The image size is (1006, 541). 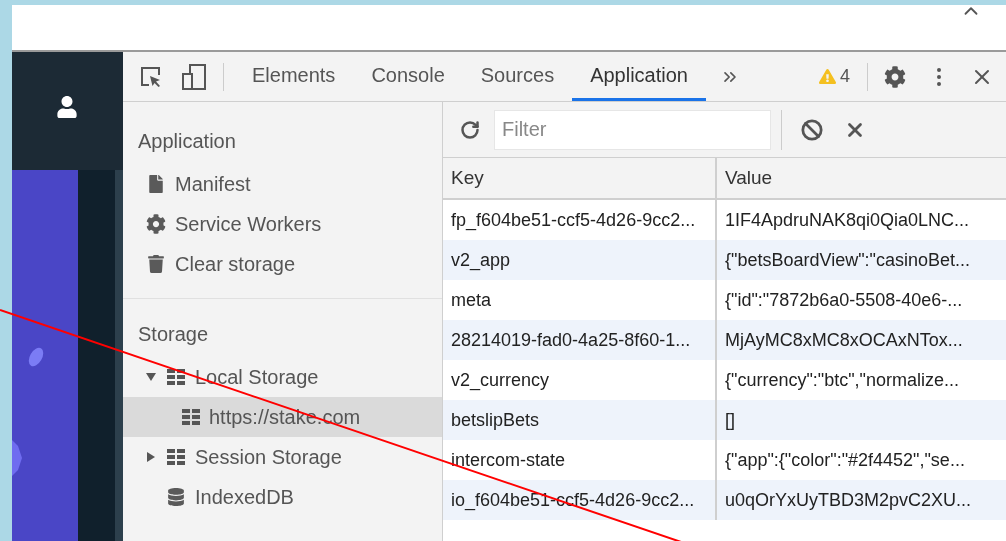 I want to click on warning-icon, so click(x=827, y=76).